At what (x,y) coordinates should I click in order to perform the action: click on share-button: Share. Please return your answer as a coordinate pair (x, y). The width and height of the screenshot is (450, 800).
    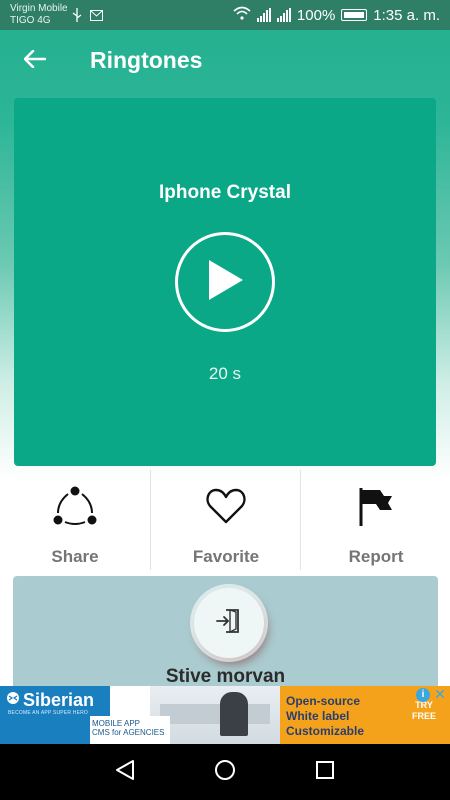
    Looking at the image, I should click on (75, 520).